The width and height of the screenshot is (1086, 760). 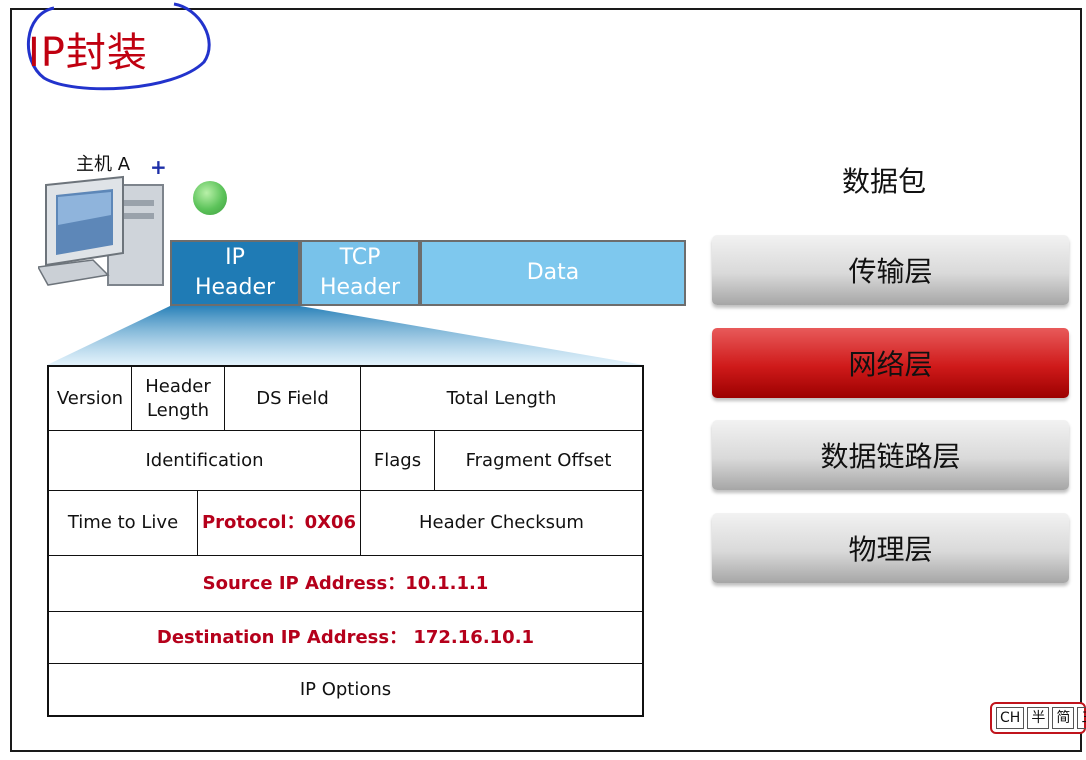 What do you see at coordinates (345, 335) in the screenshot?
I see `expansion-funnel` at bounding box center [345, 335].